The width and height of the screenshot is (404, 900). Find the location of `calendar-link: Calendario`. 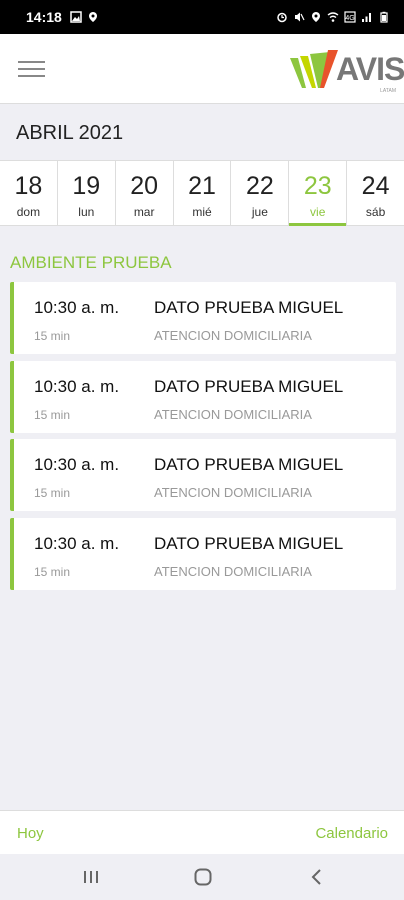

calendar-link: Calendario is located at coordinates (351, 833).